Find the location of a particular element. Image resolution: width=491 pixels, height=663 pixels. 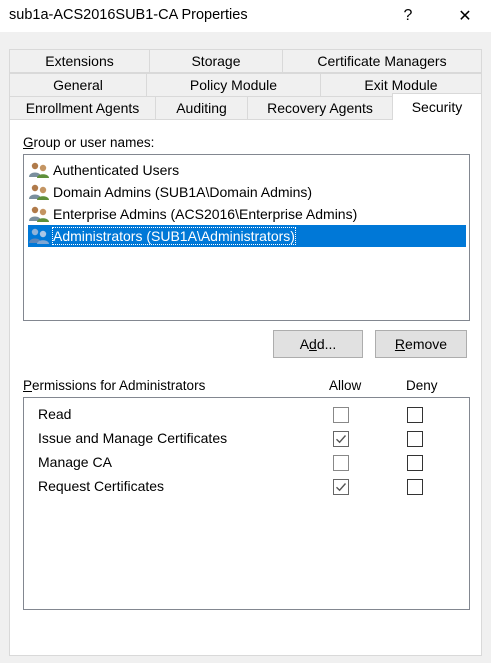

tab-label: Security is located at coordinates (437, 107).